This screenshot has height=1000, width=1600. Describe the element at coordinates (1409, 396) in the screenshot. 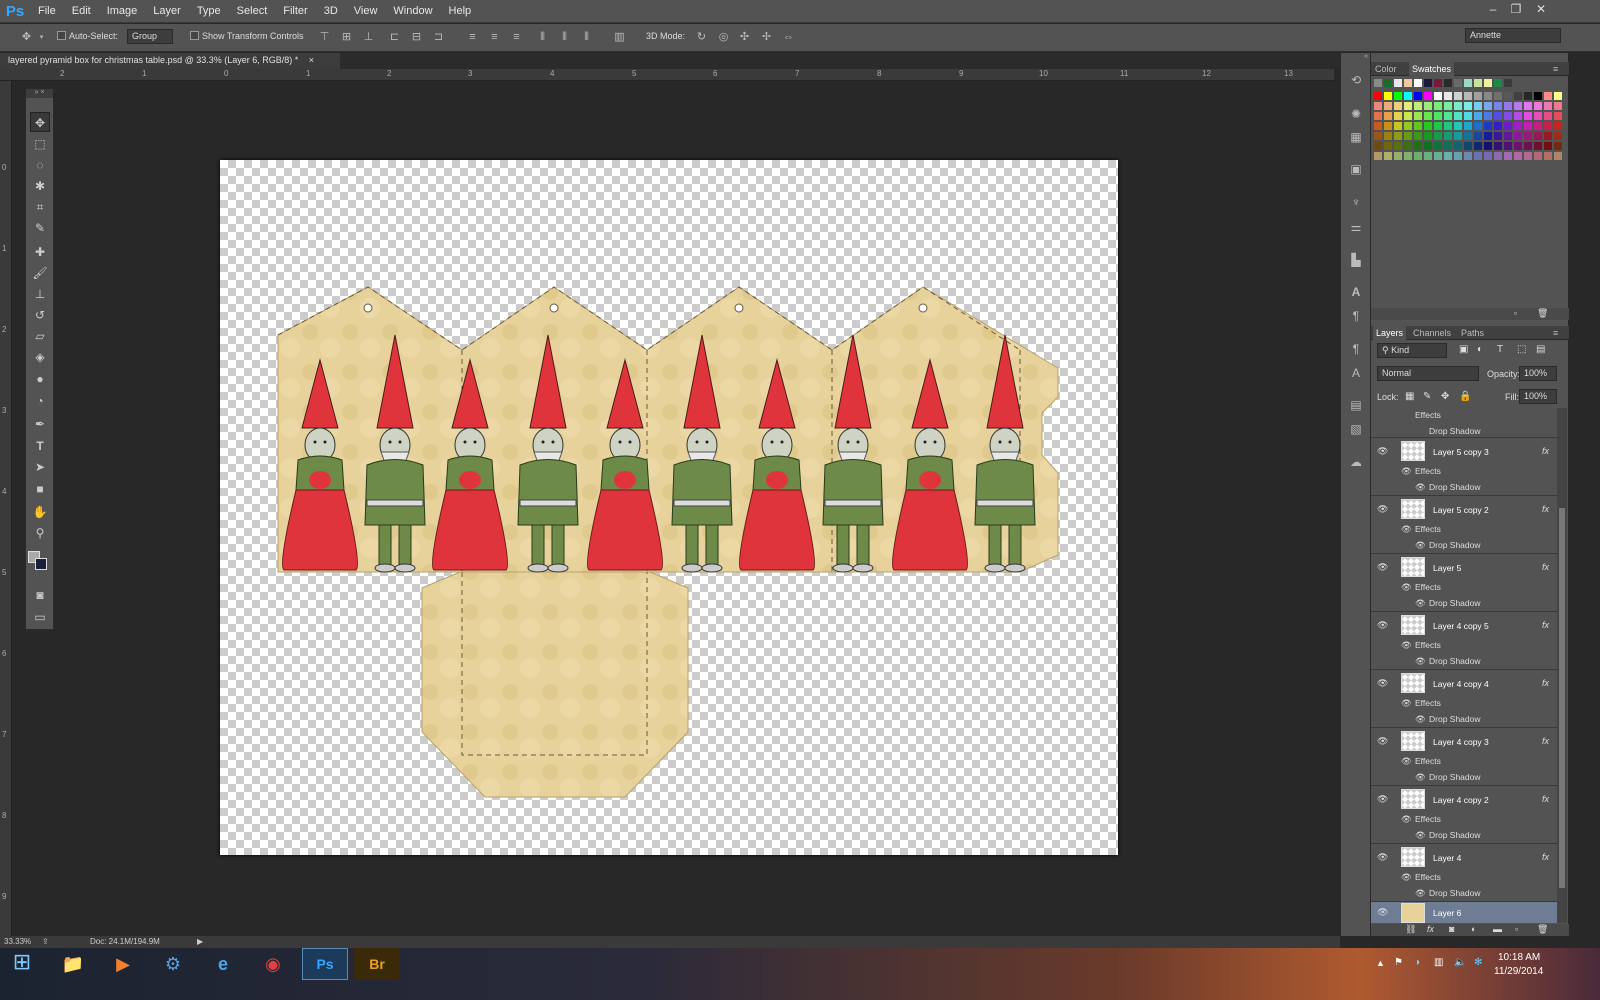

I see `lock-transparent-icon: ▦` at that location.